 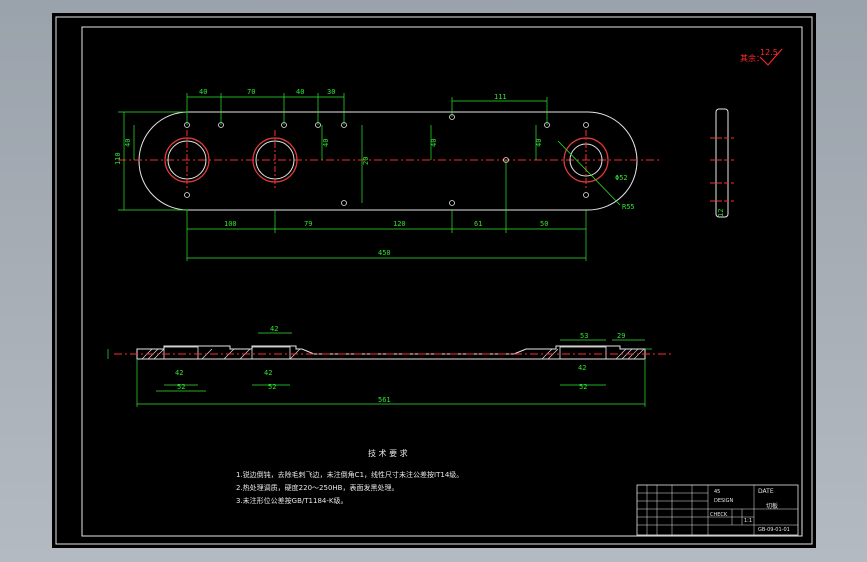 What do you see at coordinates (399, 224) in the screenshot?
I see `dim-bottom-3: 120` at bounding box center [399, 224].